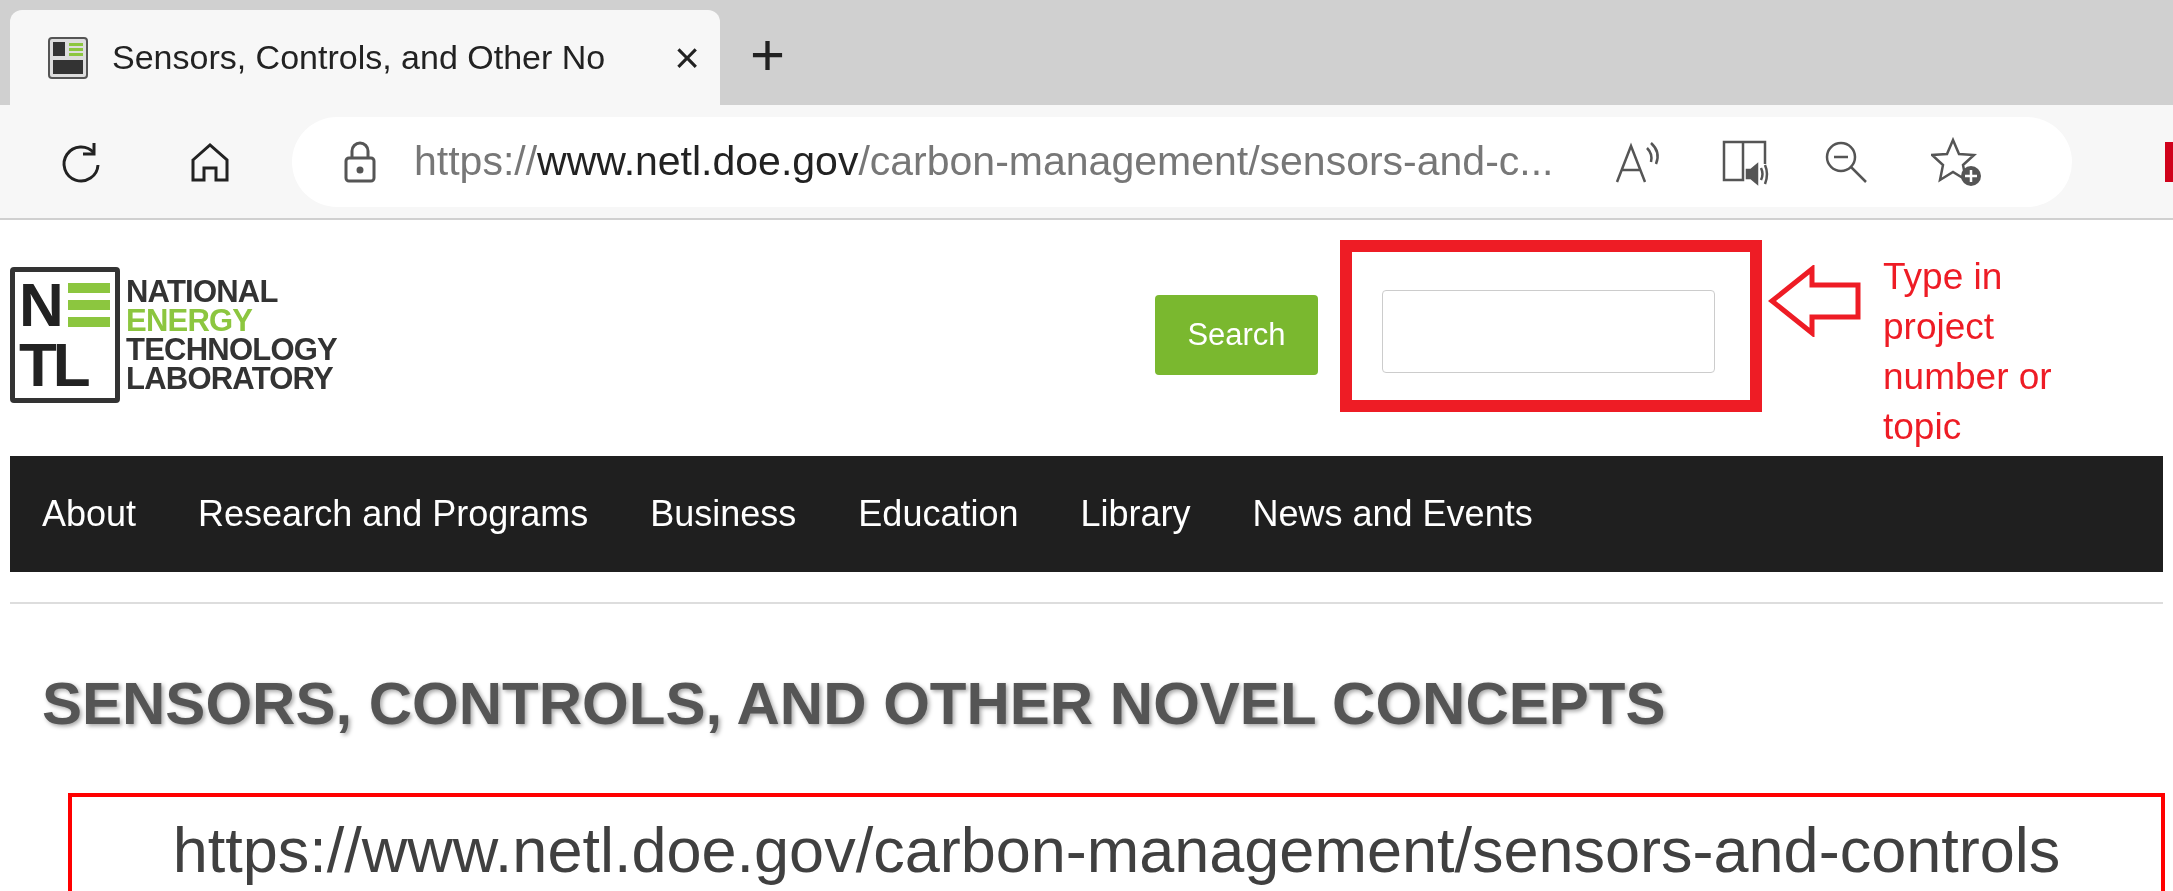 This screenshot has height=891, width=2173. Describe the element at coordinates (687, 57) in the screenshot. I see `tab-close-button: ×` at that location.